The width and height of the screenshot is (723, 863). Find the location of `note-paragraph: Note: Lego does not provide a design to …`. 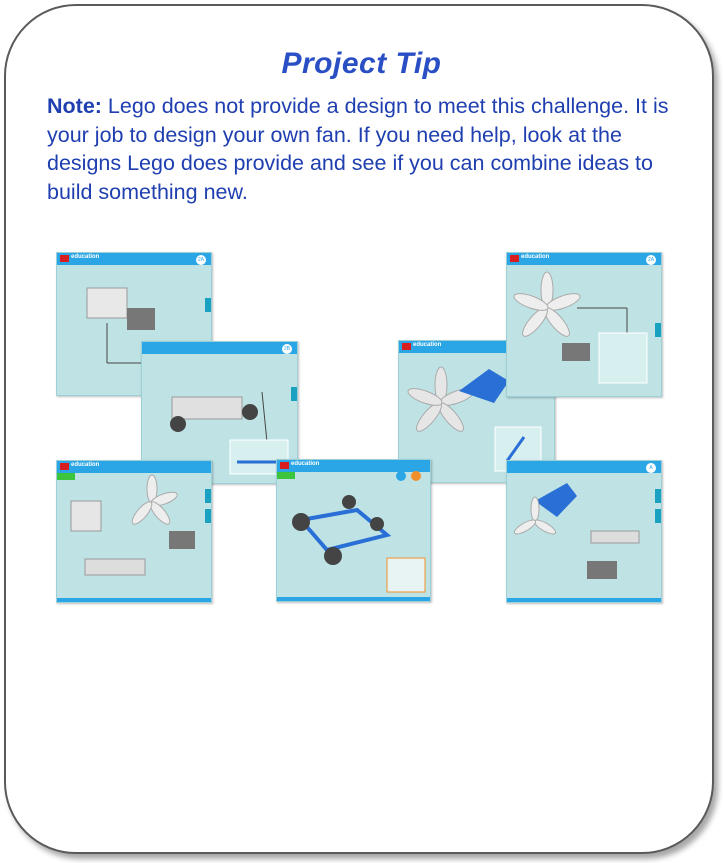

note-paragraph: Note: Lego does not provide a design to … is located at coordinates (367, 149).